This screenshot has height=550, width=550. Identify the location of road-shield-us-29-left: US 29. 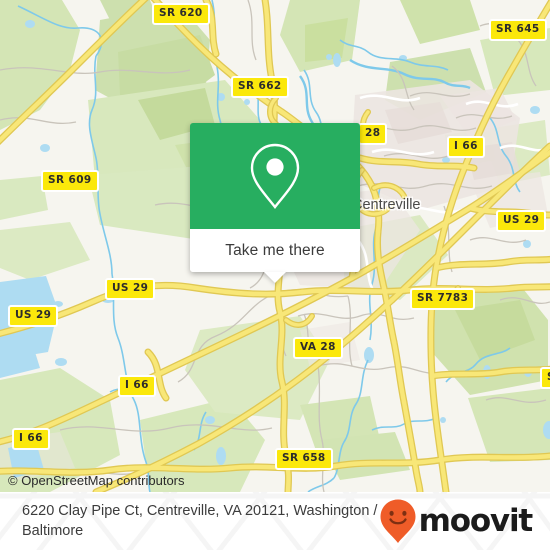
(33, 316).